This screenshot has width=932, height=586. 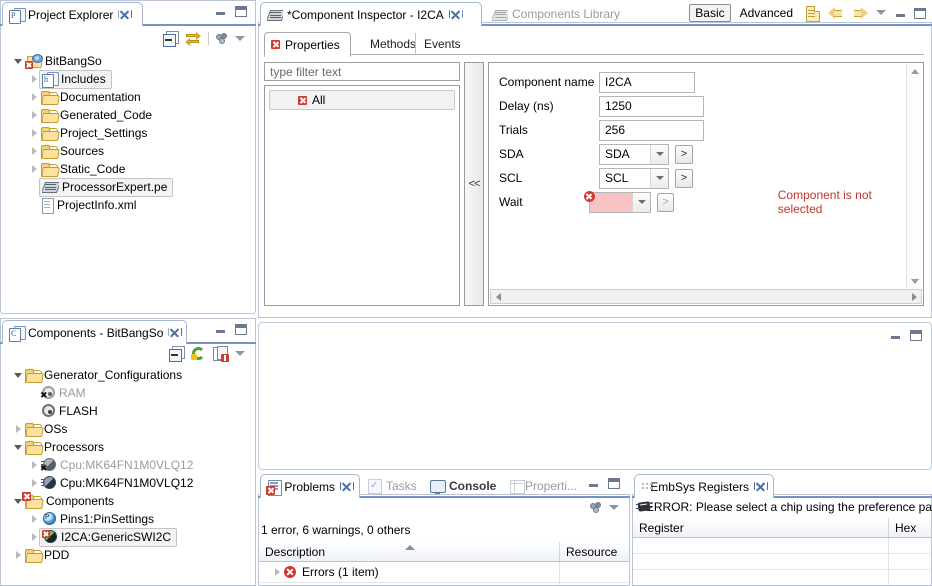 I want to click on tree-item: ProcessorExpert.pe, so click(x=128, y=187).